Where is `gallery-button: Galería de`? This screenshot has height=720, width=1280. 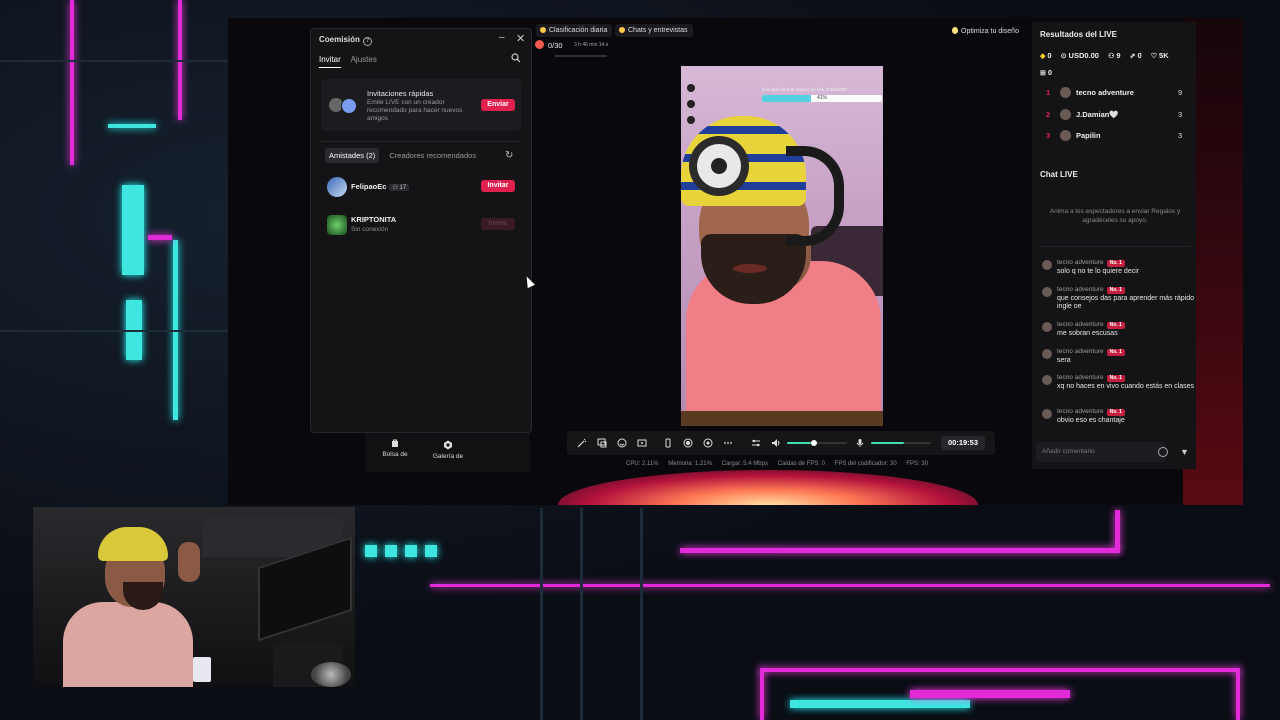
gallery-button: Galería de is located at coordinates (448, 450).